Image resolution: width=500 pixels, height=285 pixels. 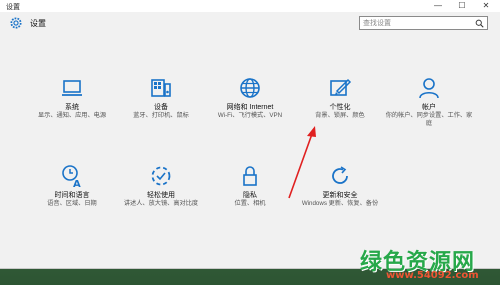 I want to click on tile-title: 隐私, so click(x=250, y=195).